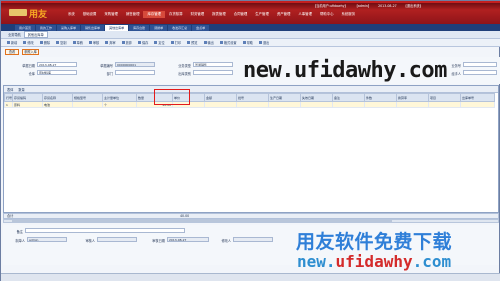  I want to click on help-icon, so click(244, 42).